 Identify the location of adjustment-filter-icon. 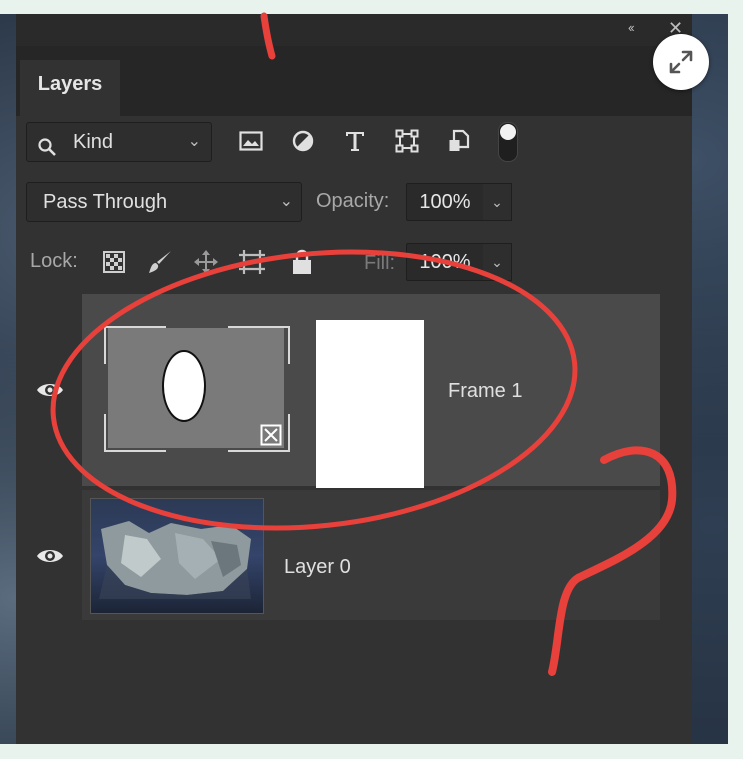
(303, 141).